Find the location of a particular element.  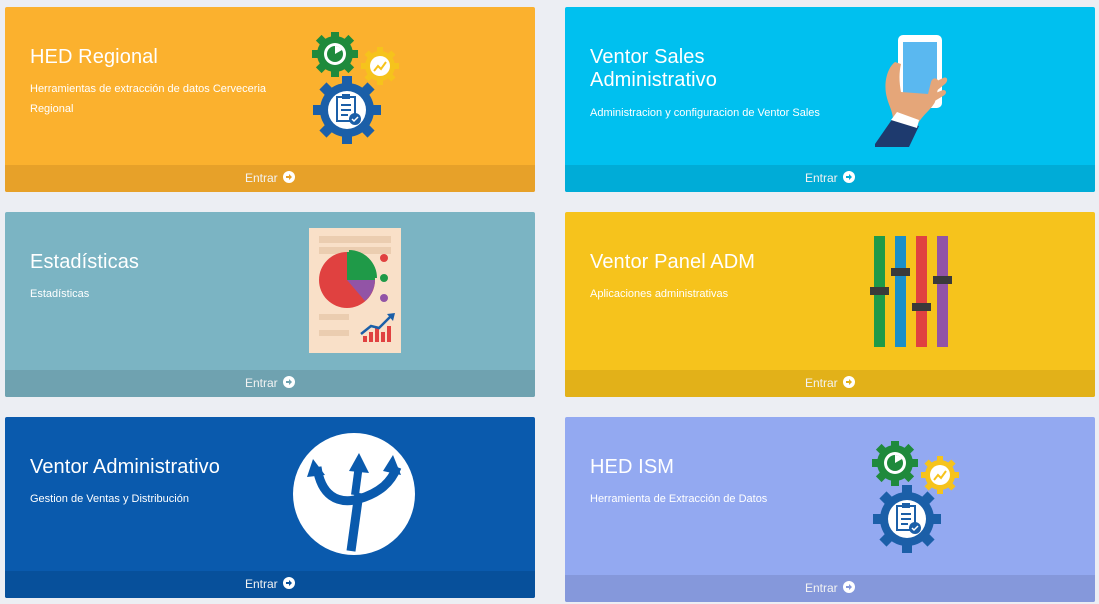

hand-phone-icon is located at coordinates (911, 91).